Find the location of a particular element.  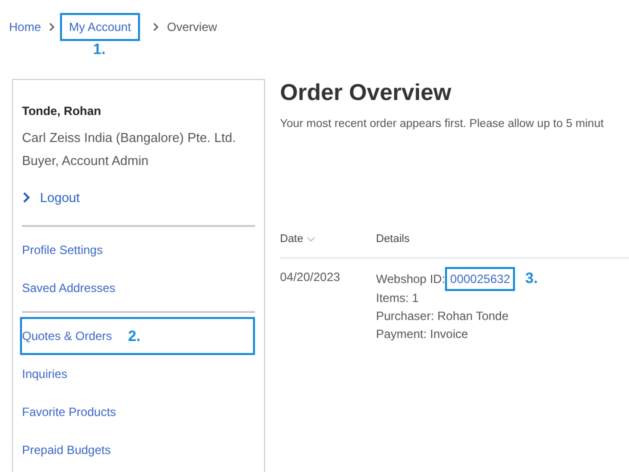

column-header: Details is located at coordinates (393, 239).